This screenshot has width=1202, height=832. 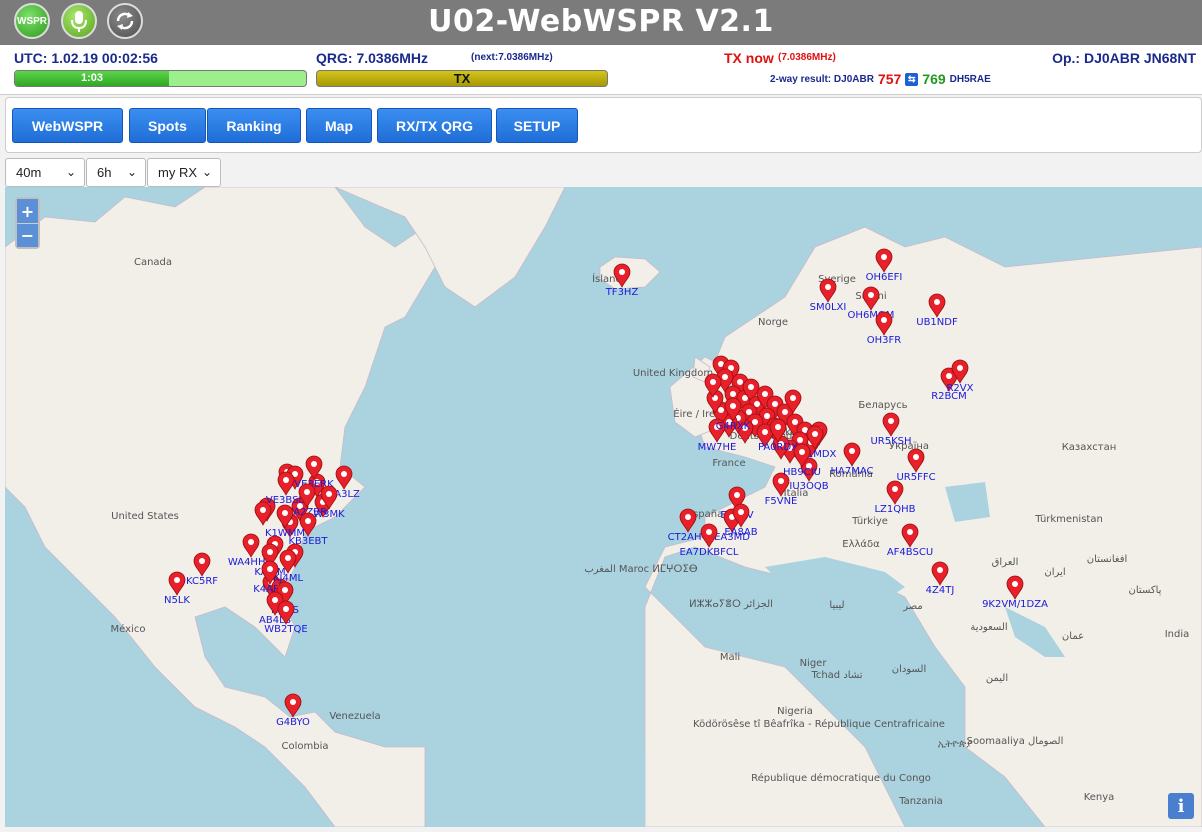 I want to click on place-label: République démocratique du Congo, so click(x=841, y=778).